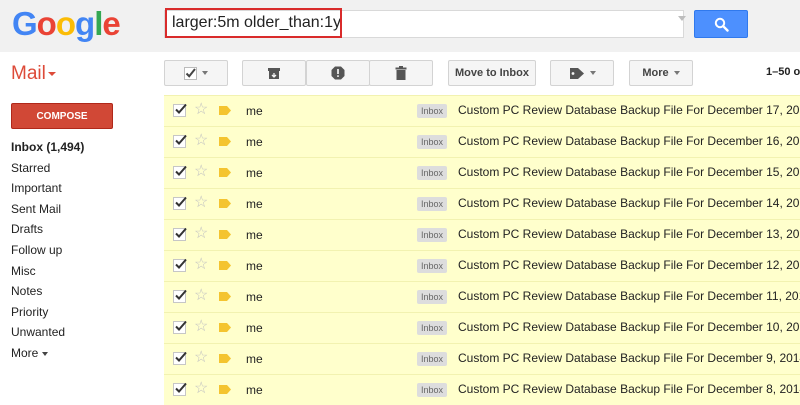  I want to click on google-logo: Google, so click(66, 24).